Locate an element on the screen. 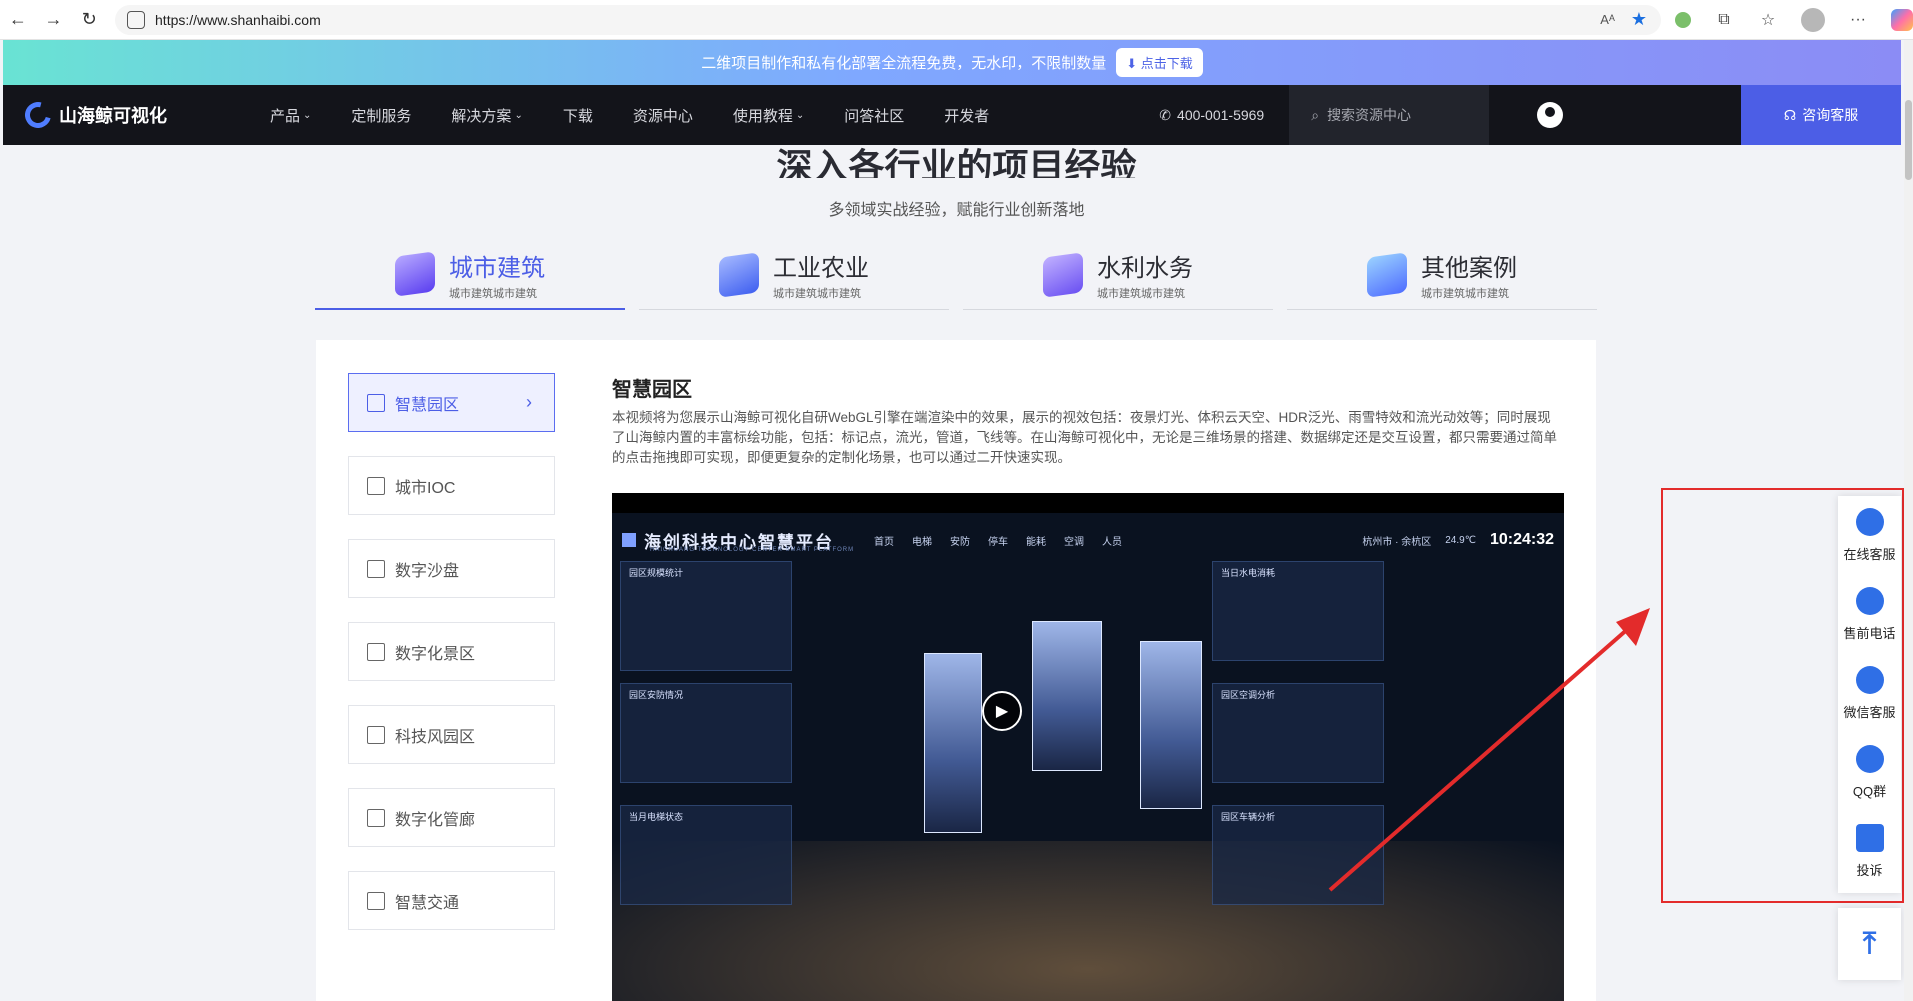 The image size is (1913, 1001). search-box: ⌕ 搜索资源中心 is located at coordinates (1389, 115).